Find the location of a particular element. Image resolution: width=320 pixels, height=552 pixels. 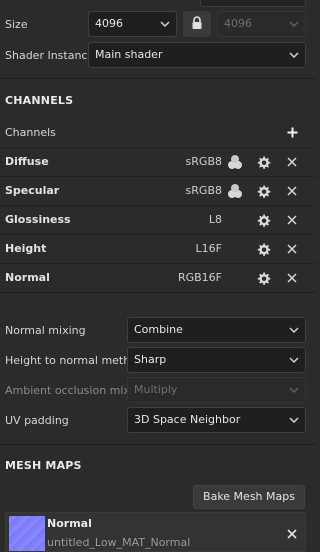

channel-row-glossiness: Glossiness L8 is located at coordinates (158, 219).